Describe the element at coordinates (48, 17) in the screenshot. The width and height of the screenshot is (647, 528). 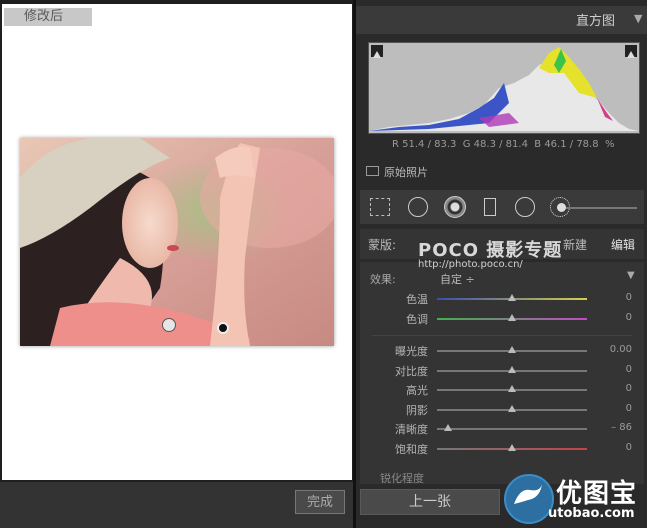
I see `after-badge: 修改后` at that location.